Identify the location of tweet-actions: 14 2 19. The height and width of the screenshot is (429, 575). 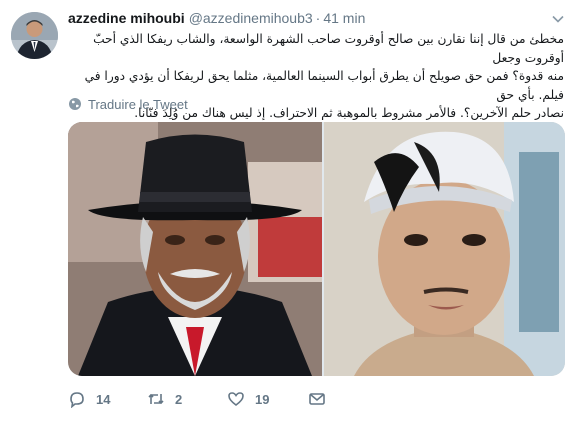
(197, 399).